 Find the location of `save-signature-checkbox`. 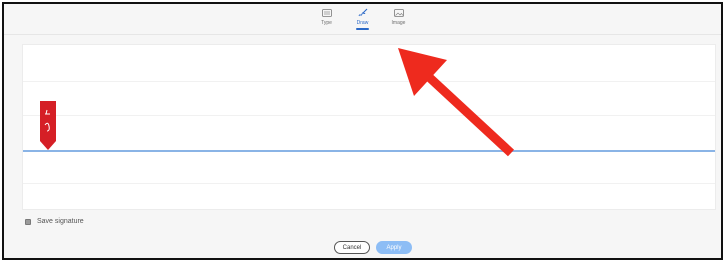

save-signature-checkbox is located at coordinates (28, 221).